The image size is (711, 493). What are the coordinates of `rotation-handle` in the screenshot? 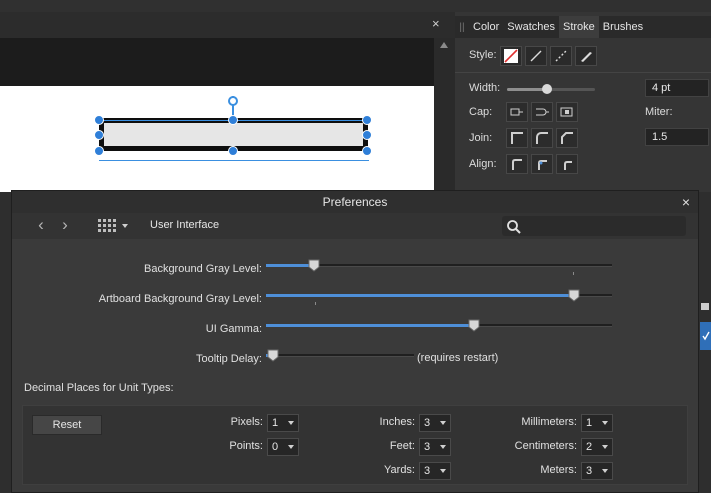 It's located at (233, 101).